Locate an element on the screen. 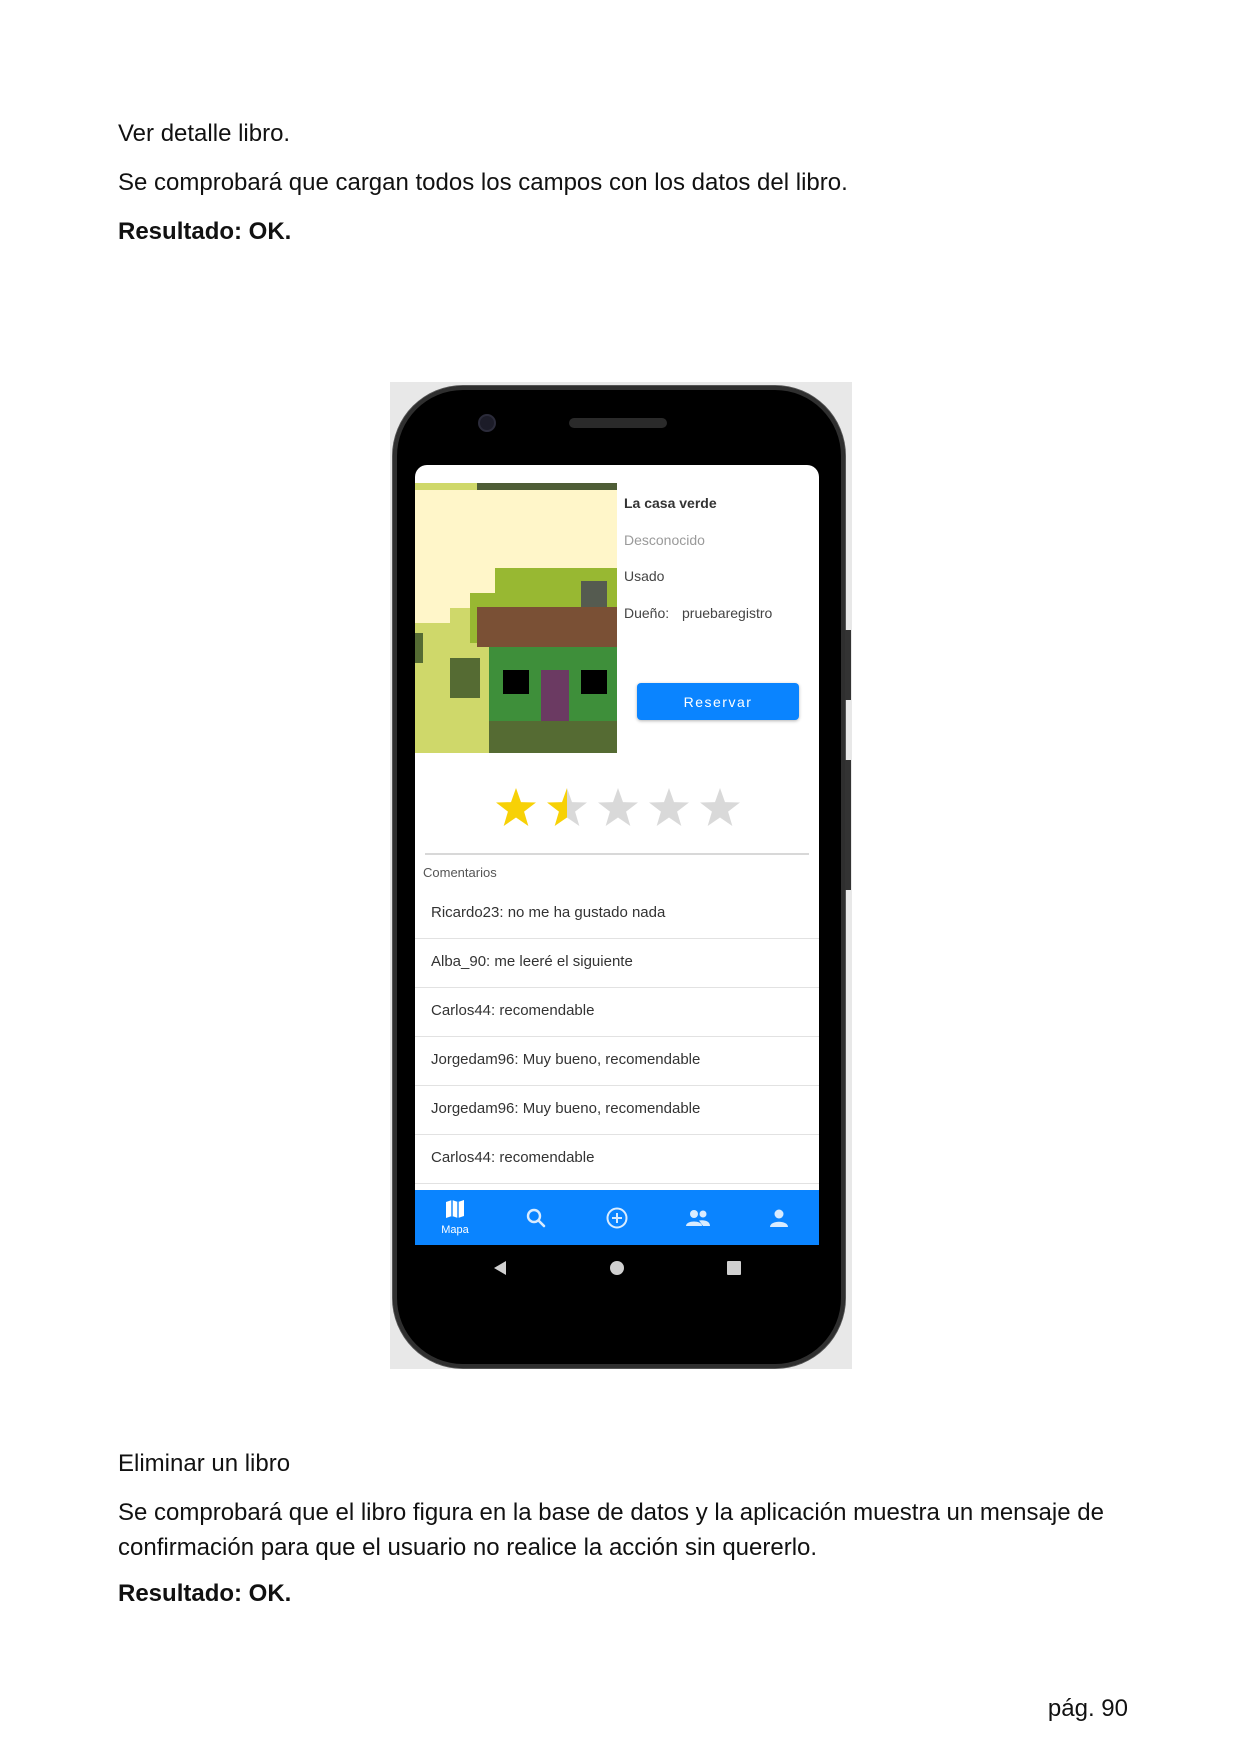 This screenshot has height=1754, width=1241. nav-item-add is located at coordinates (617, 1217).